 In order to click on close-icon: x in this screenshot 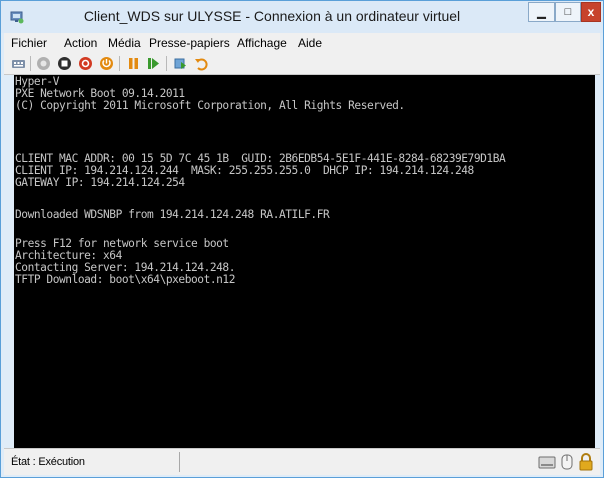, I will do `click(591, 12)`.